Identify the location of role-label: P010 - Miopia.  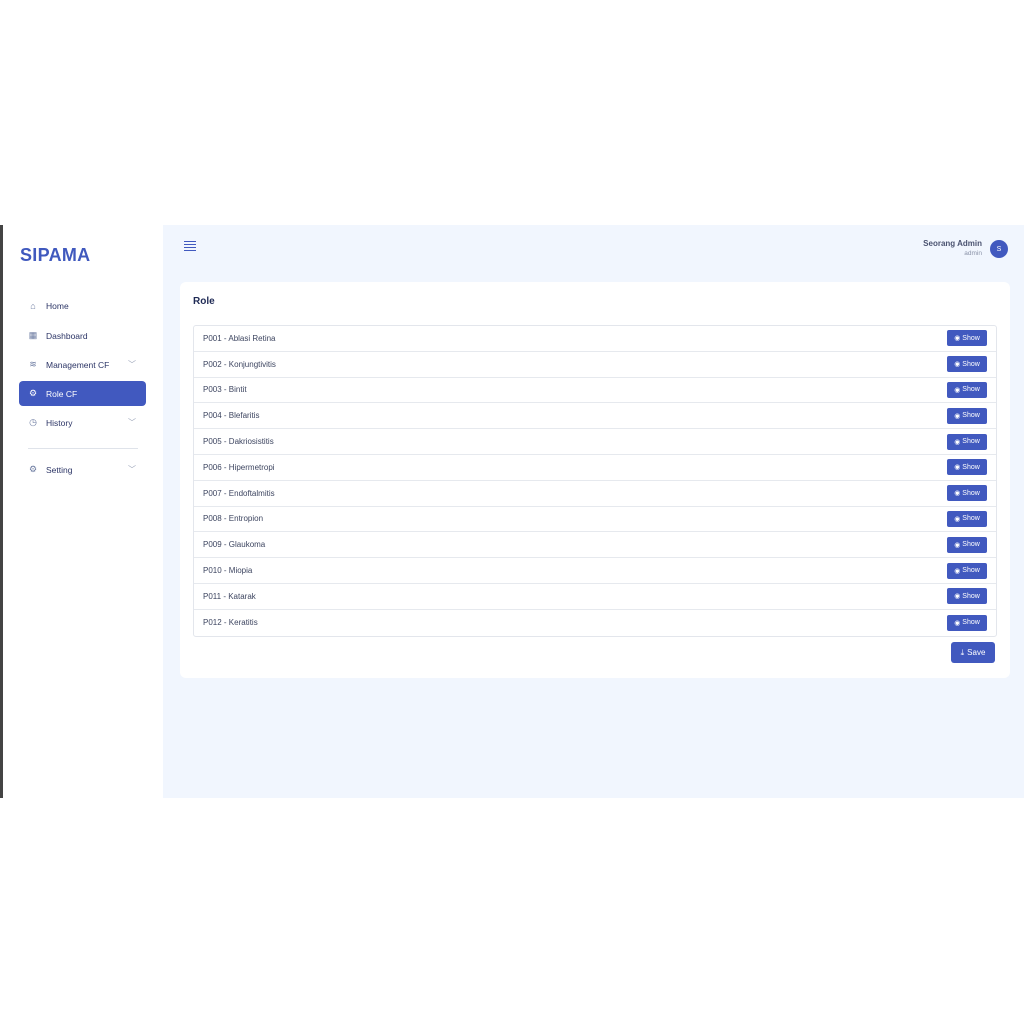
(228, 571).